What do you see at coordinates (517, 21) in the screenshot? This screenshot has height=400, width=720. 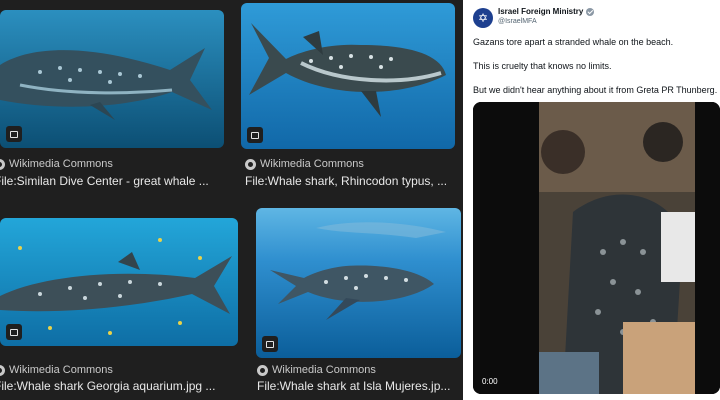 I see `tweet-author-handle: @IsraelMFA` at bounding box center [517, 21].